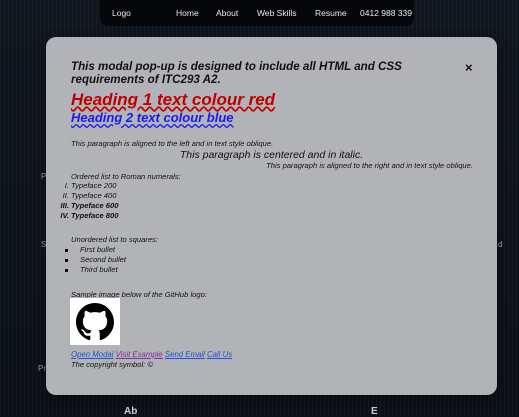 The width and height of the screenshot is (519, 417). What do you see at coordinates (227, 13) in the screenshot?
I see `nav-about: About` at bounding box center [227, 13].